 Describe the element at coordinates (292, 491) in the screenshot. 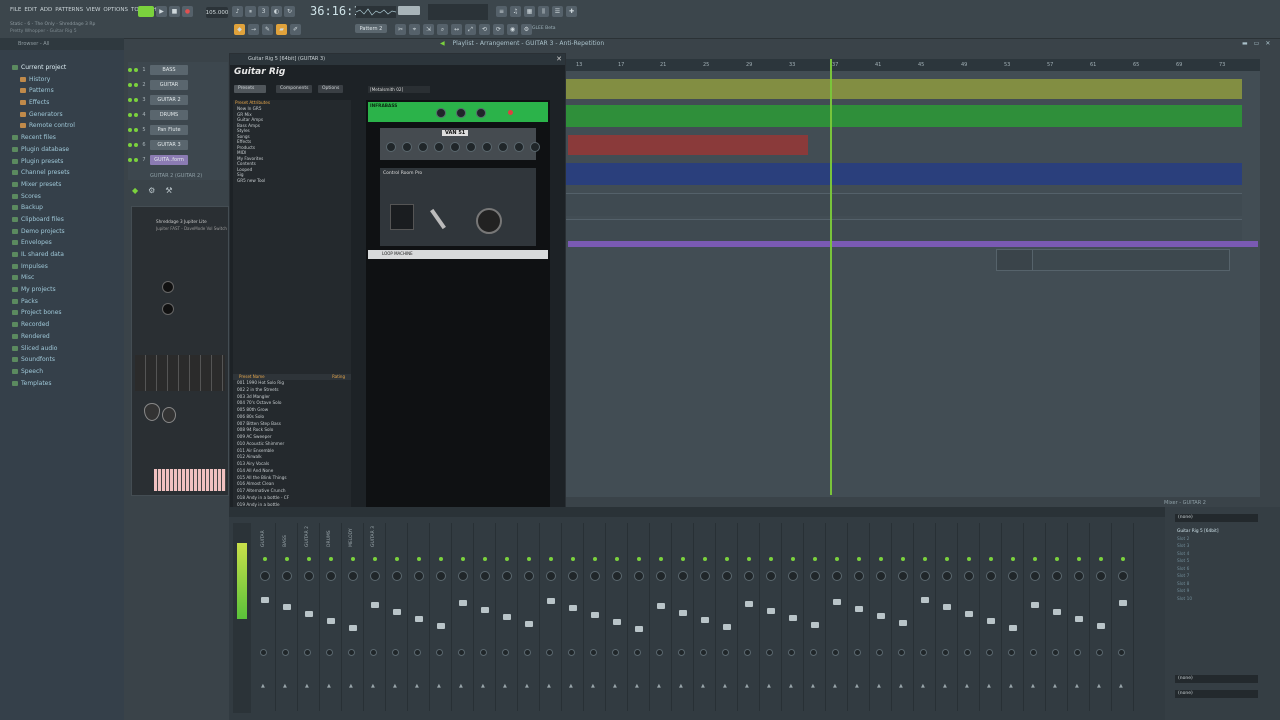

I see `preset-item: 017 Alternative Crunch` at that location.